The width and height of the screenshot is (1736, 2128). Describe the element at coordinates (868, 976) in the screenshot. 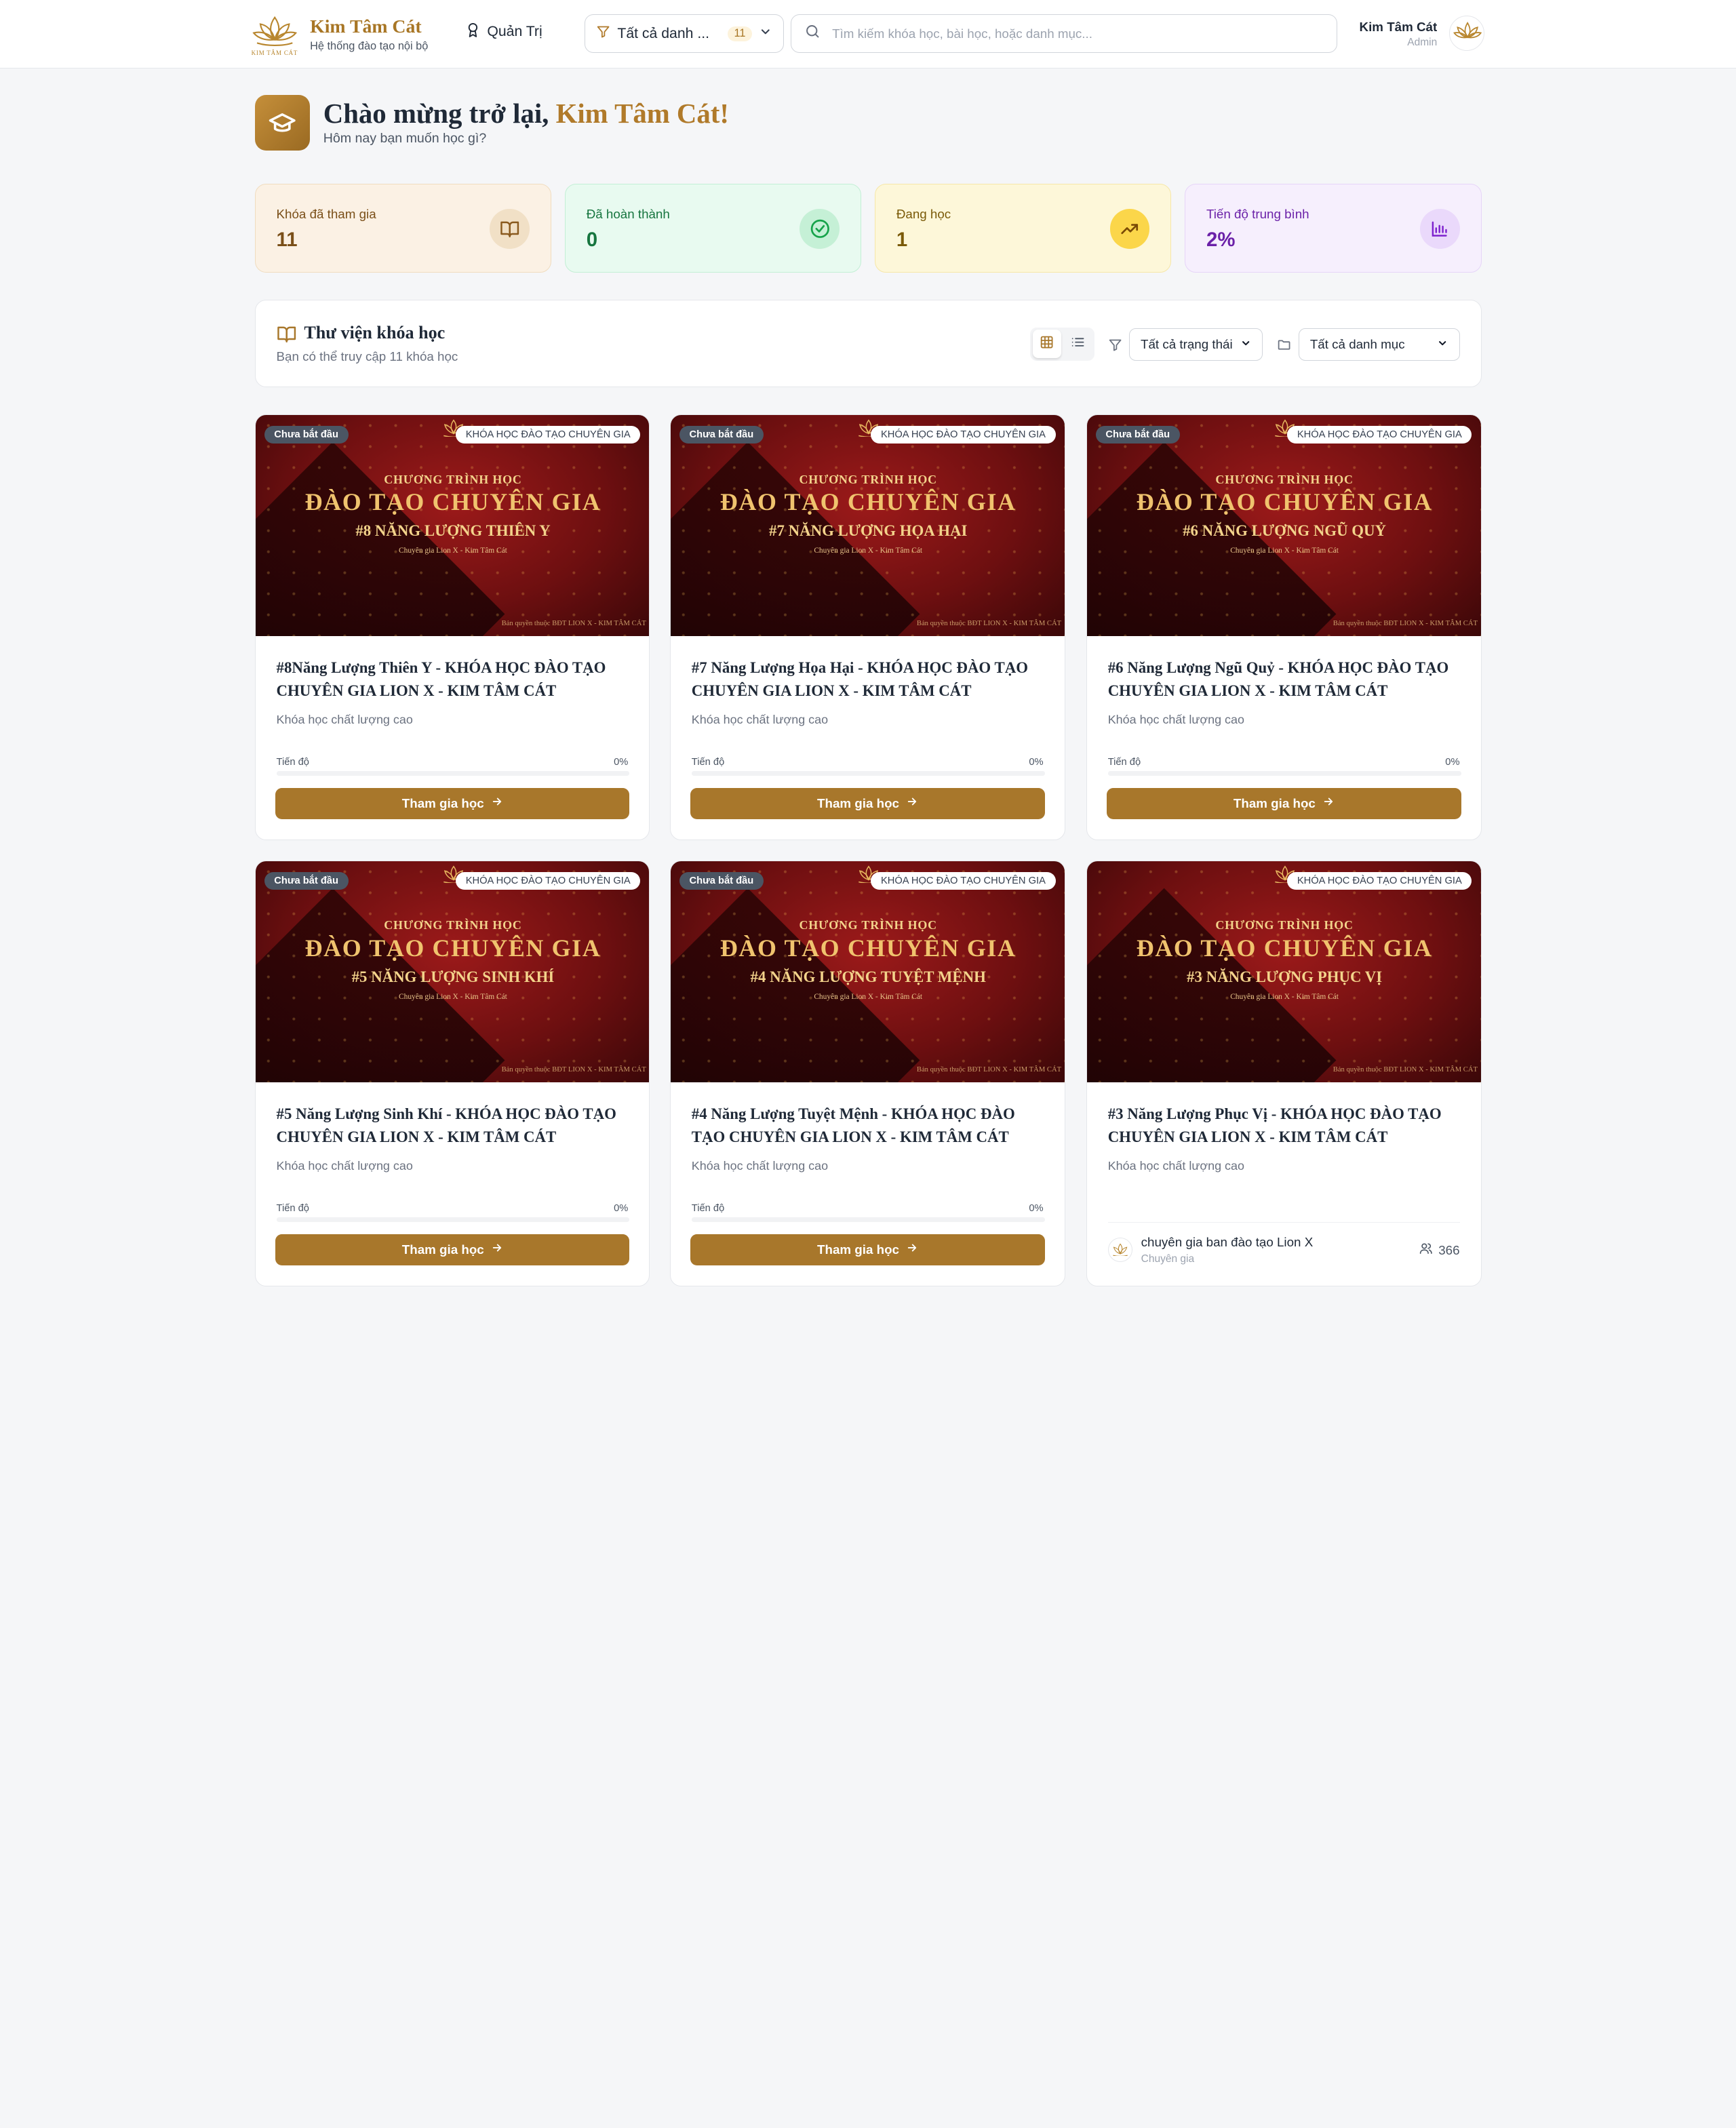

I see `banner-course-subtitle: #4 NĂNG LƯỢNG TUYỆT MỆNH` at that location.